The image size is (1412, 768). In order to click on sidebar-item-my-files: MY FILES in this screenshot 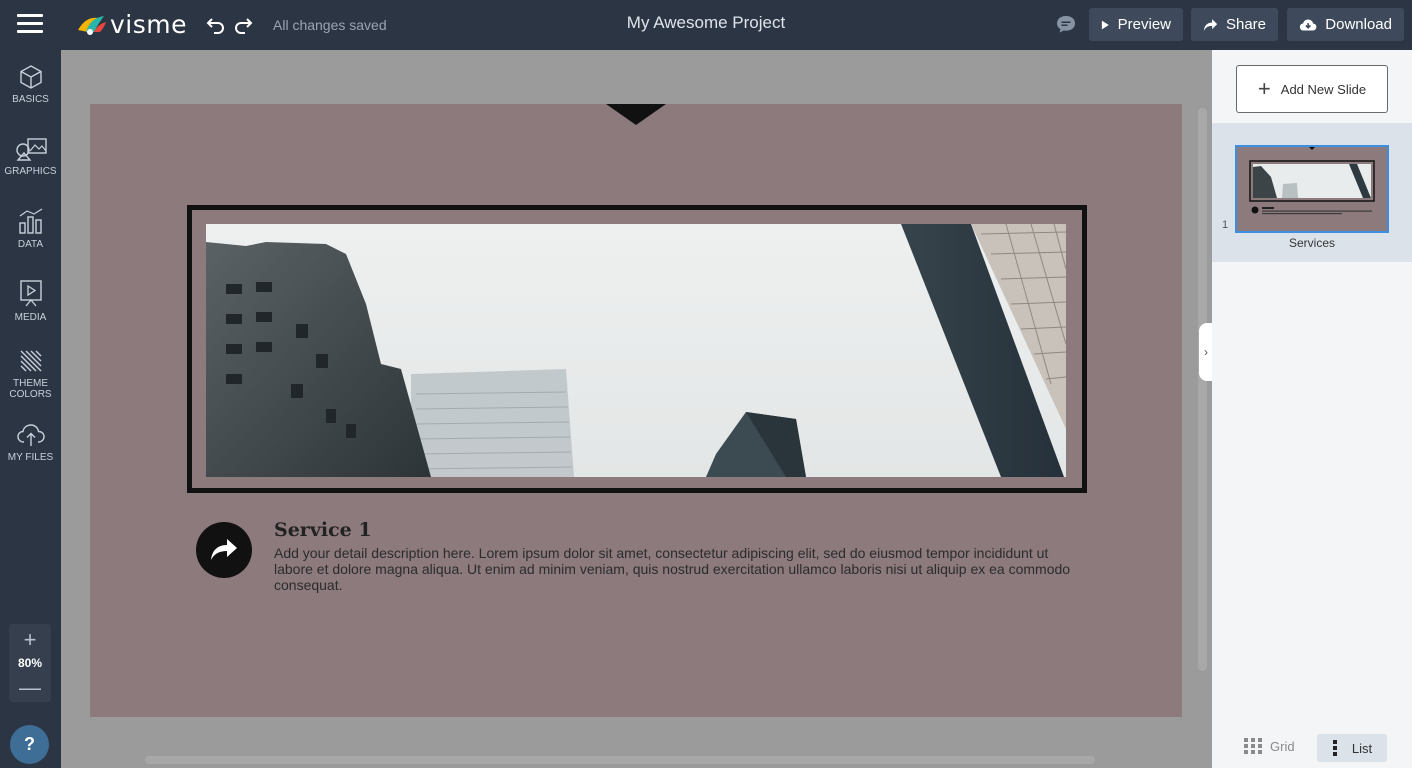, I will do `click(30, 442)`.